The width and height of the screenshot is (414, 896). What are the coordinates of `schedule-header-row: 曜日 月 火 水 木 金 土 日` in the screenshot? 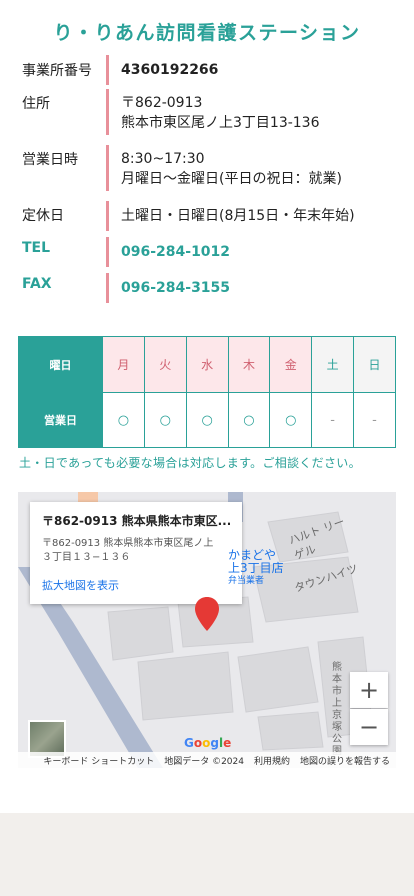 It's located at (207, 364).